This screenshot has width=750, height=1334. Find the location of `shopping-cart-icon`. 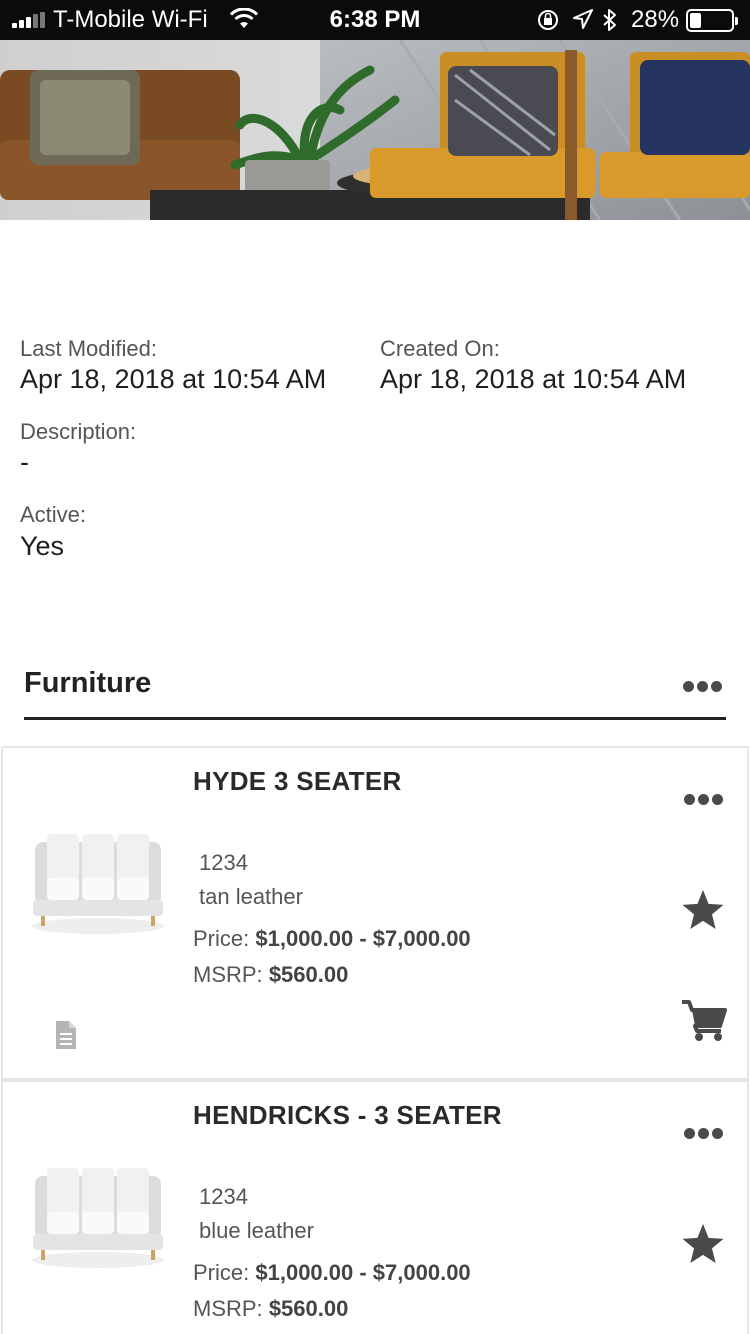

shopping-cart-icon is located at coordinates (704, 1020).